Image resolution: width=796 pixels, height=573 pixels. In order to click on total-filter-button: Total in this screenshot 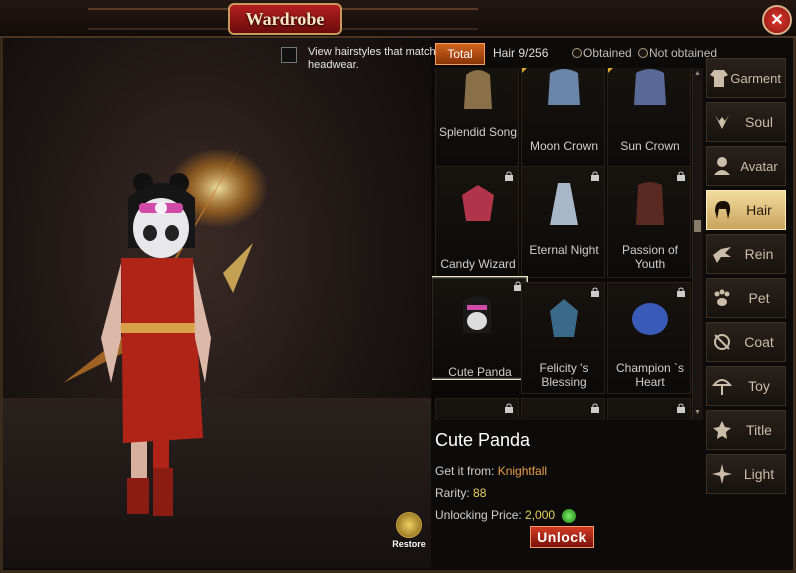, I will do `click(460, 54)`.